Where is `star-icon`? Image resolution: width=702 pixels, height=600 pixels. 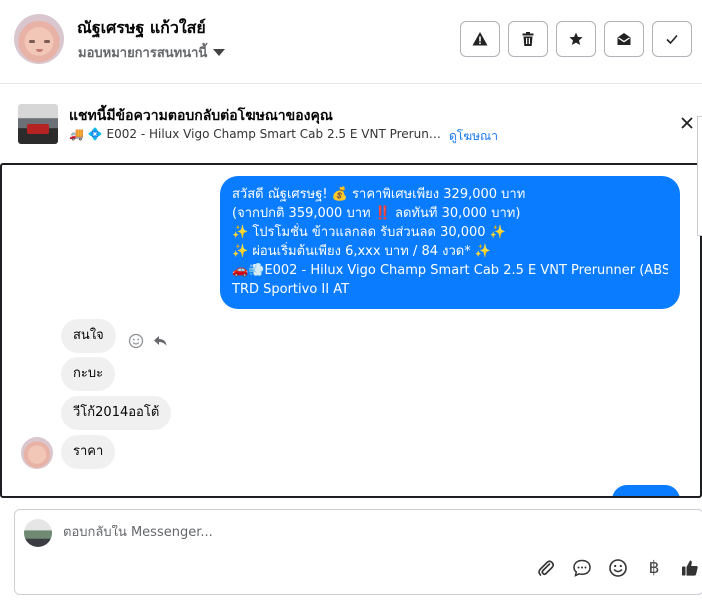
star-icon is located at coordinates (576, 38).